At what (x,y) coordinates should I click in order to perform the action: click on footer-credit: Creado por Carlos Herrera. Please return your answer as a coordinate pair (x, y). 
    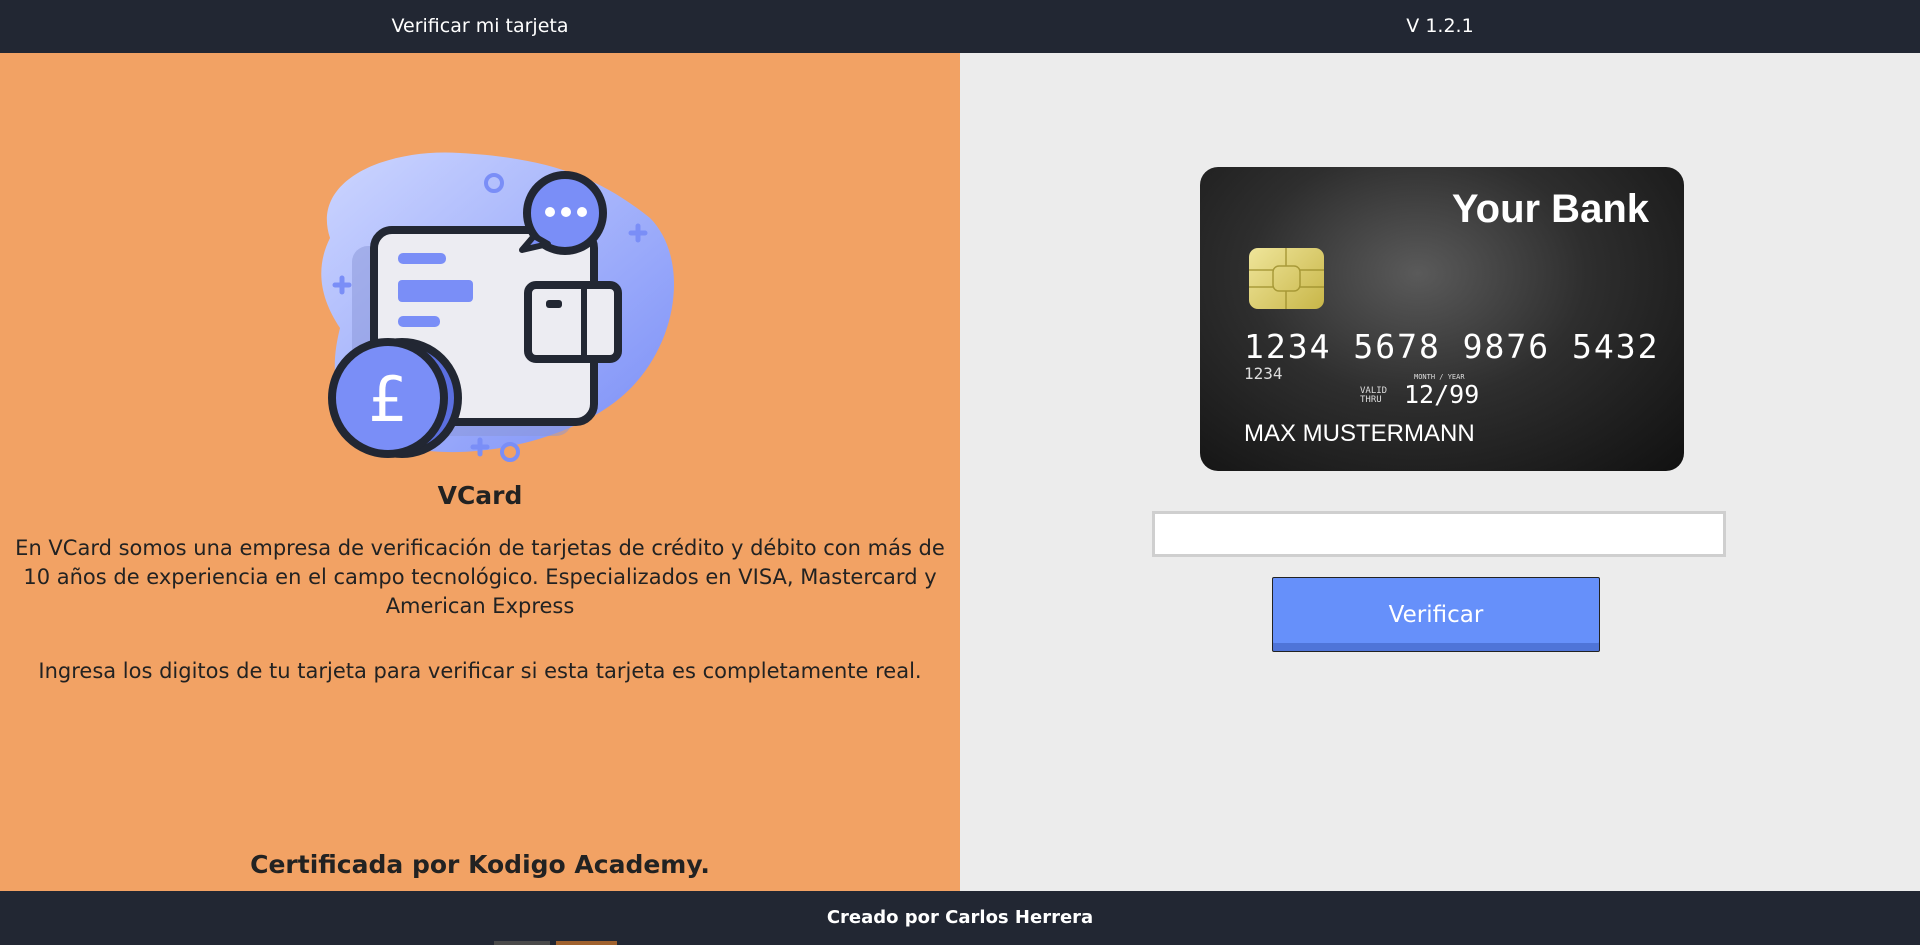
    Looking at the image, I should click on (960, 917).